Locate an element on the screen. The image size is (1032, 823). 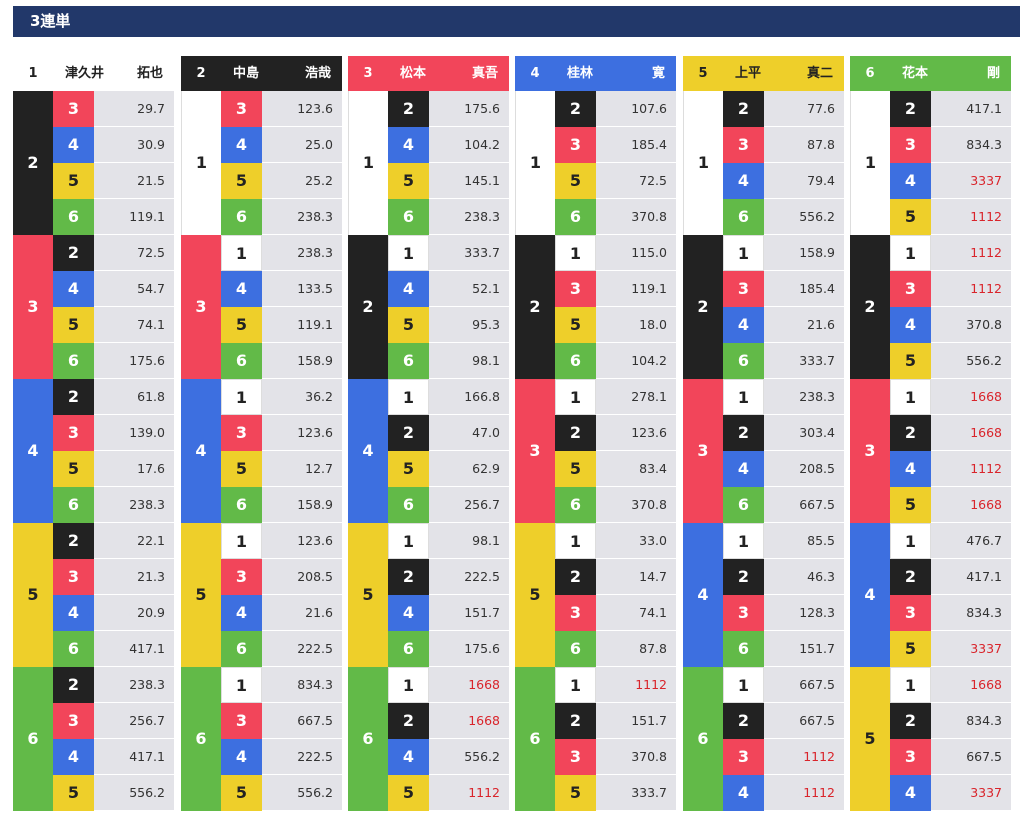
odds-row: 1 667.5 is located at coordinates (783, 685).